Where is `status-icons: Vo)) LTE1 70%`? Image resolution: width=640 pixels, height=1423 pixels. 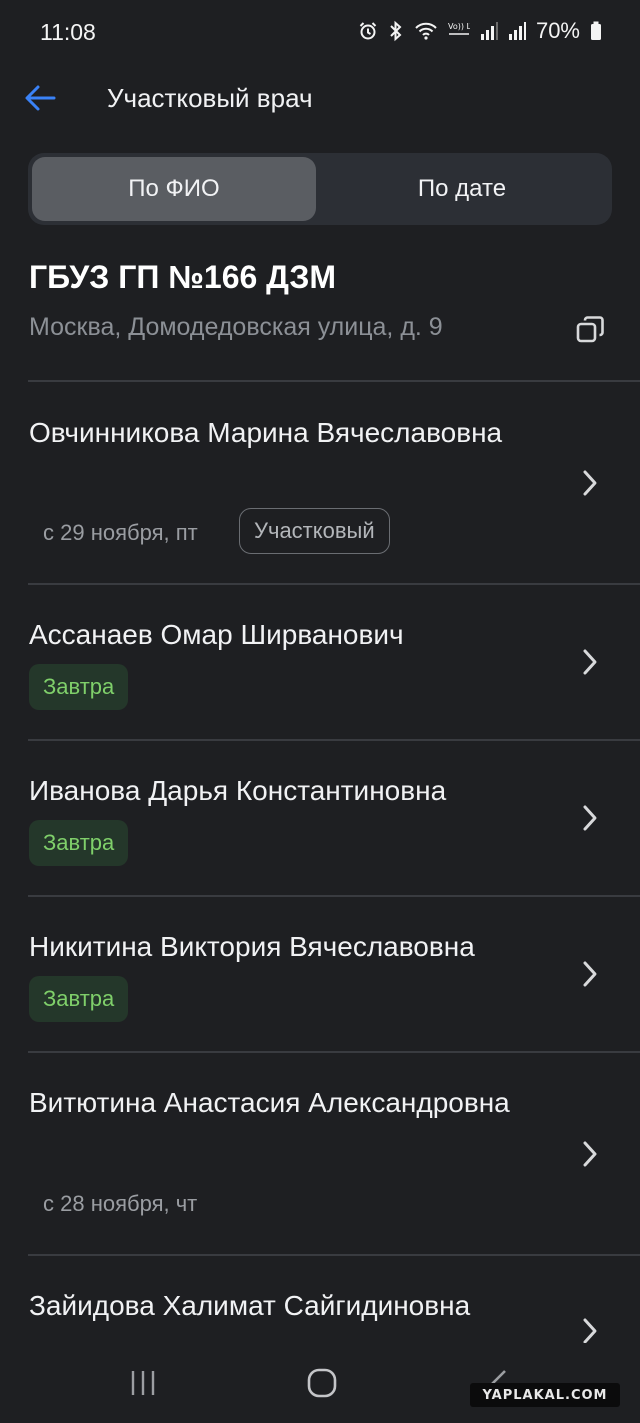 status-icons: Vo)) LTE1 70% is located at coordinates (480, 31).